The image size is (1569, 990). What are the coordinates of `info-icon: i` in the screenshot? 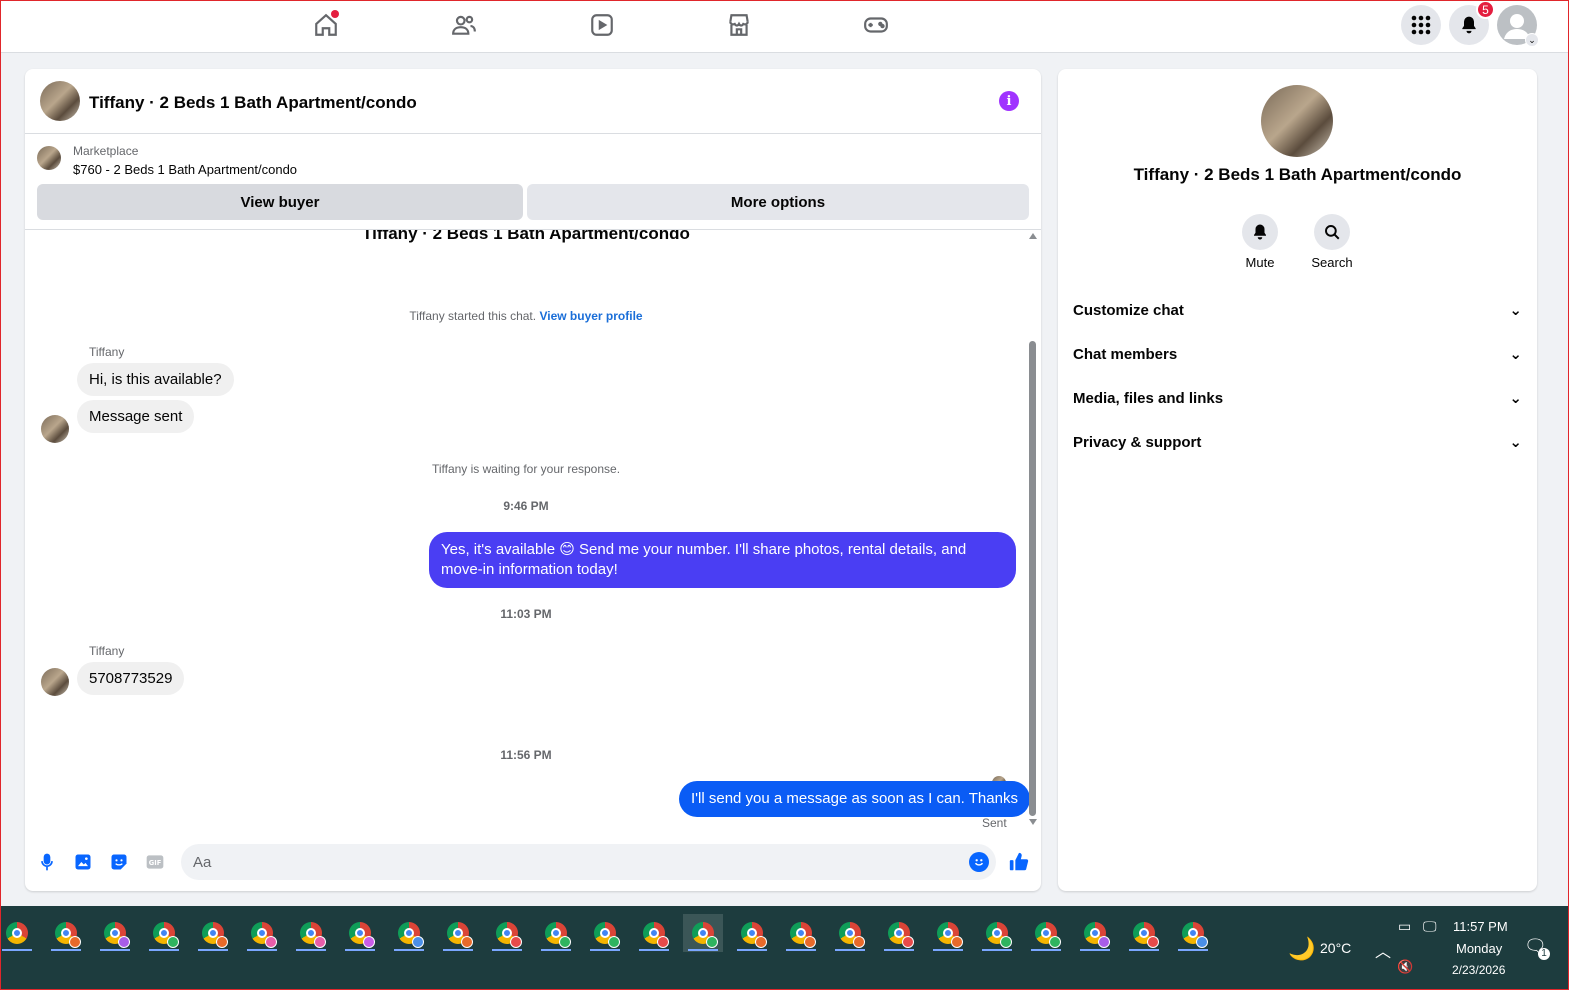 It's located at (1009, 101).